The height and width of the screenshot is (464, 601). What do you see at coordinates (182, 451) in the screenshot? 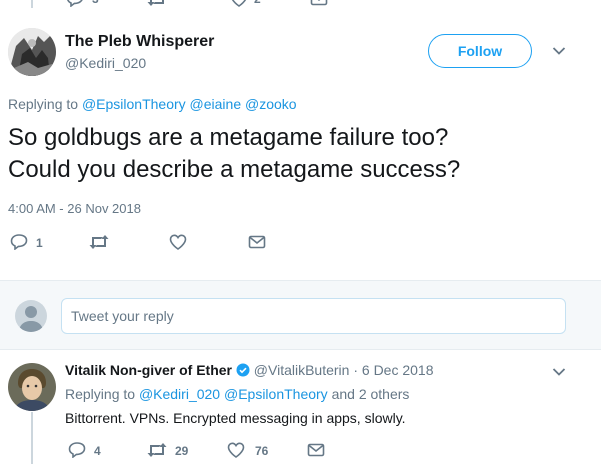
I see `retweet-count: 29` at bounding box center [182, 451].